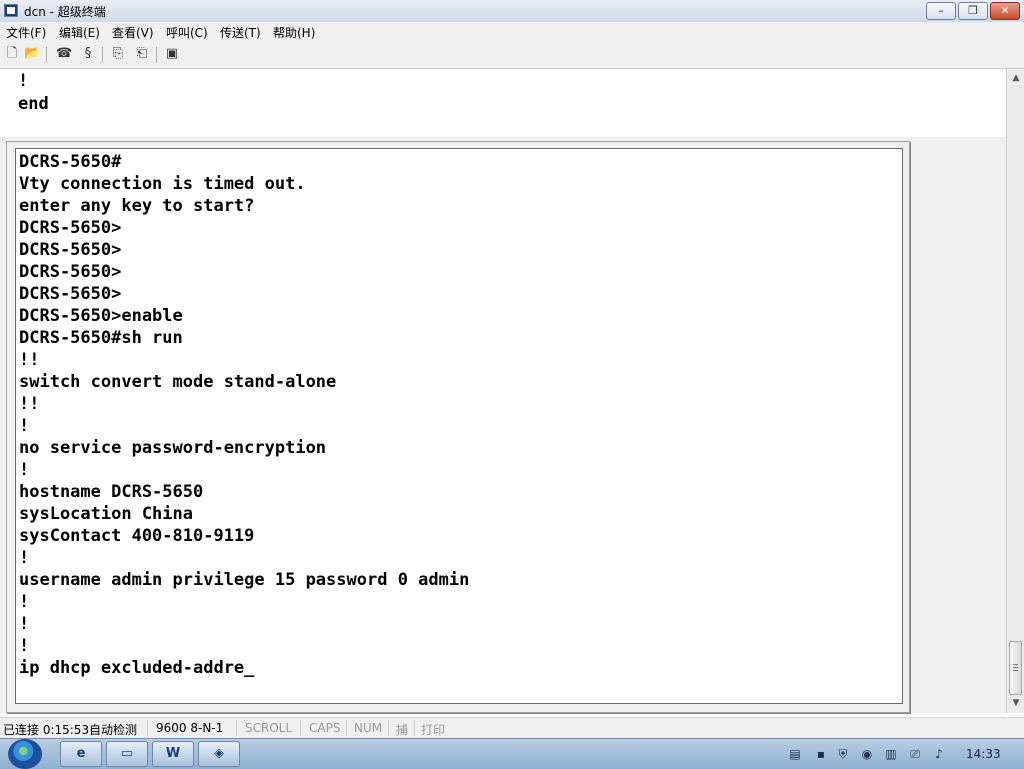 The width and height of the screenshot is (1024, 769). What do you see at coordinates (162, 184) in the screenshot?
I see `terminal-line: Vty connection is timed out.` at bounding box center [162, 184].